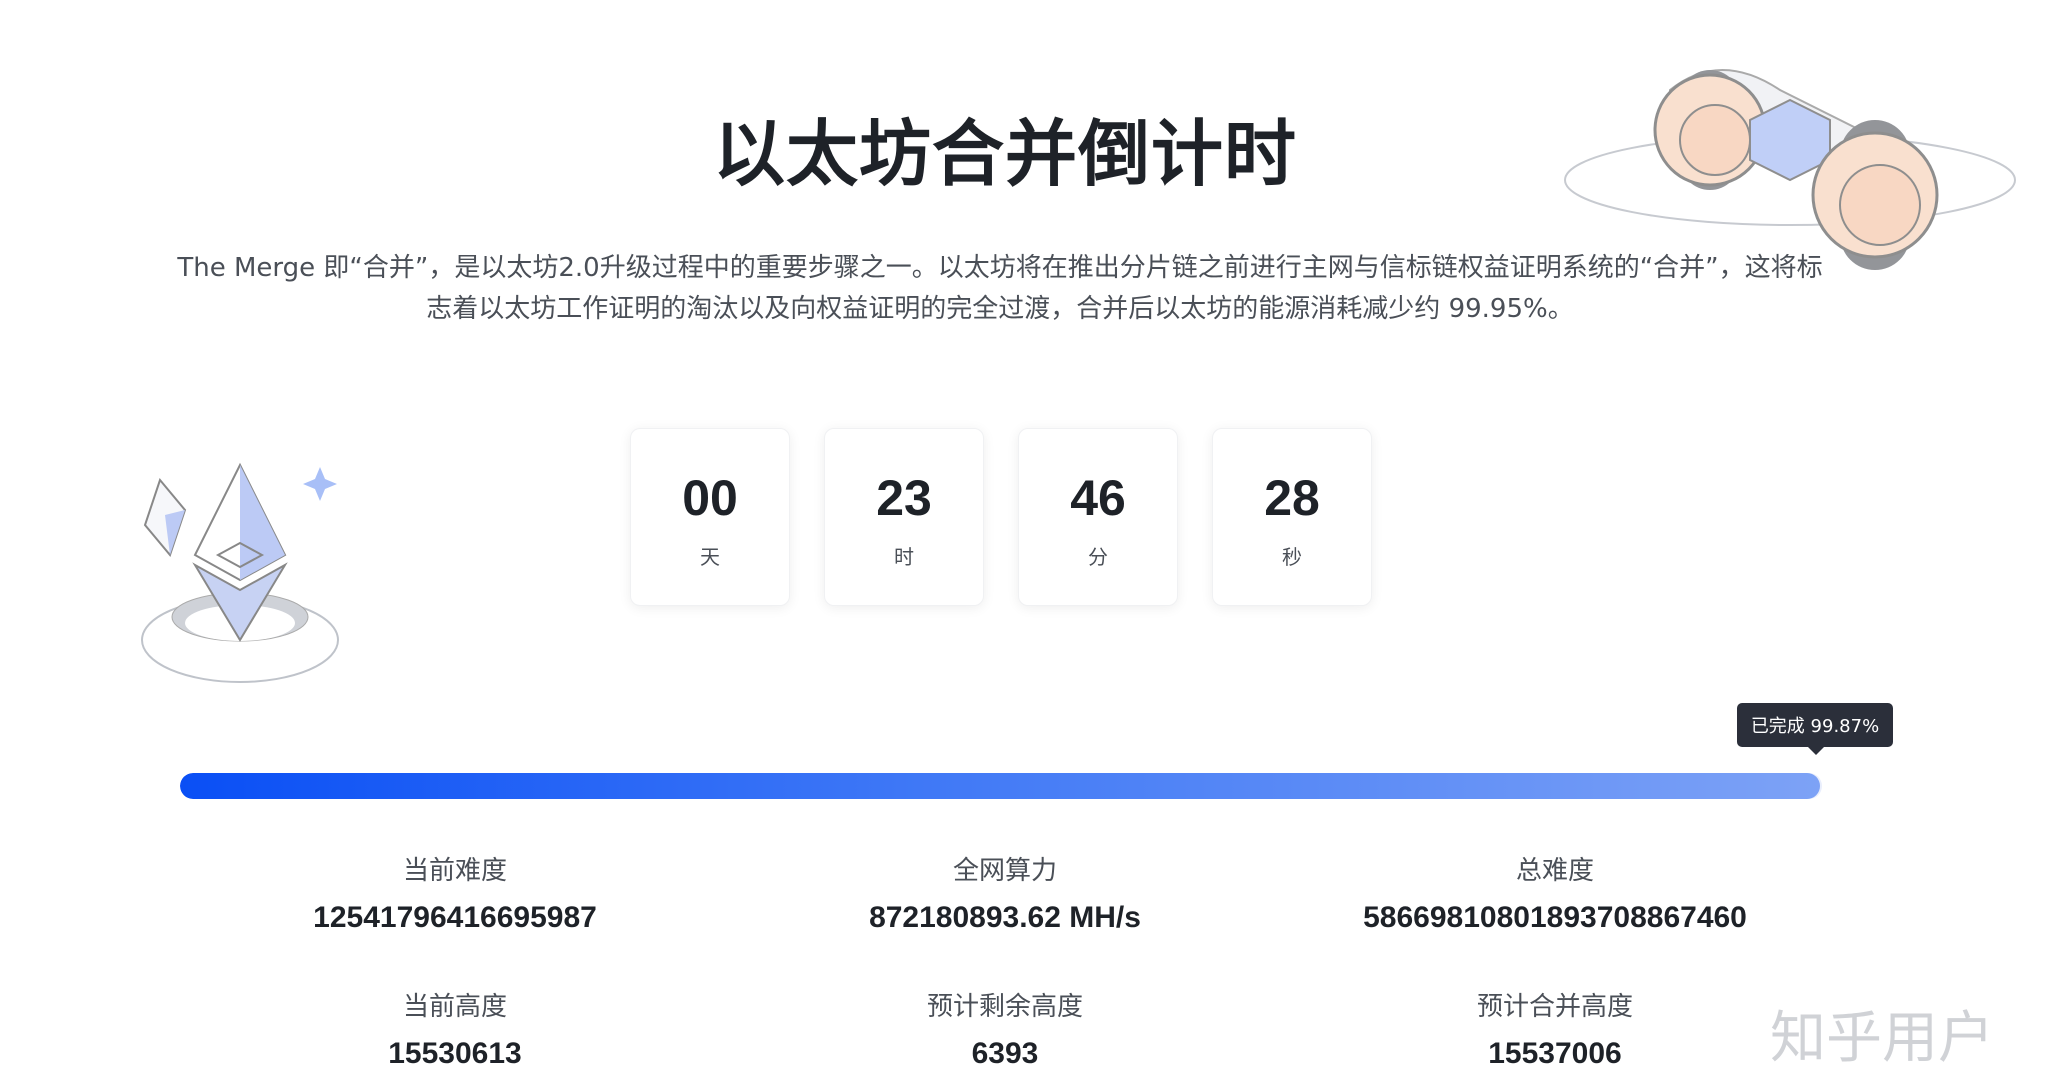 The width and height of the screenshot is (2055, 1086). What do you see at coordinates (1292, 557) in the screenshot?
I see `countdown-seconds-unit: 秒` at bounding box center [1292, 557].